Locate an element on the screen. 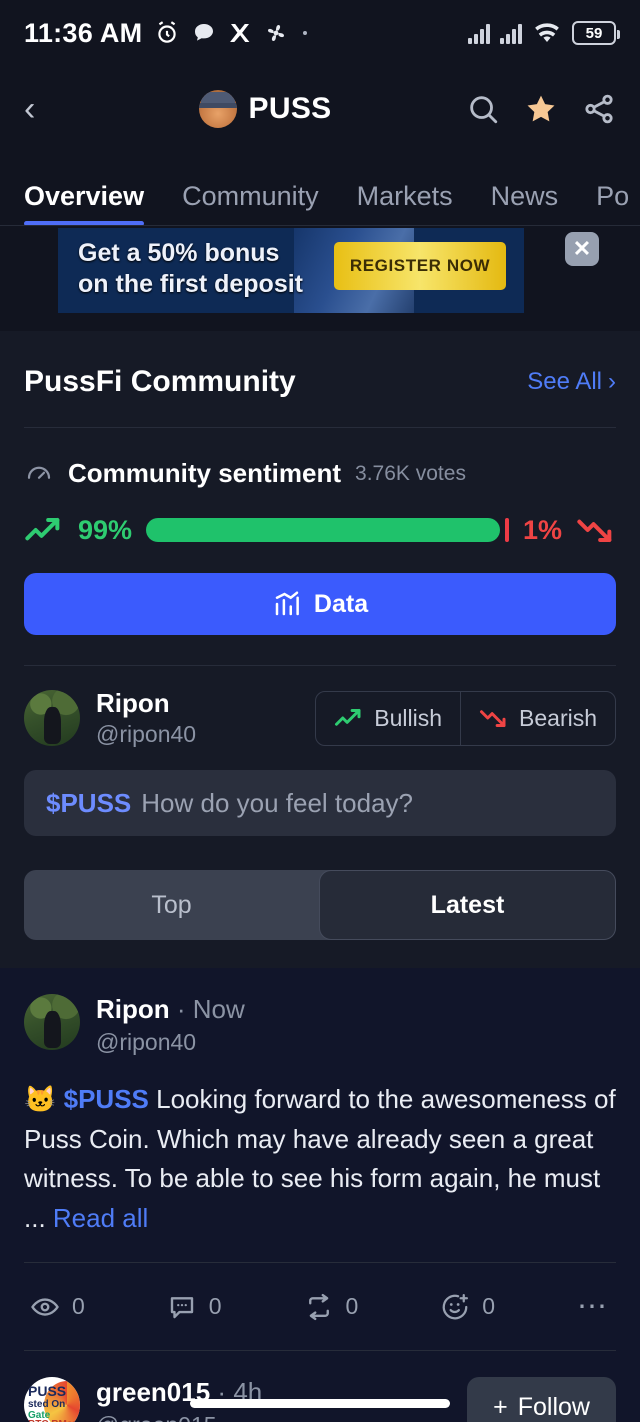 This screenshot has width=640, height=1422. reaction-action: 0 is located at coordinates (508, 1307).